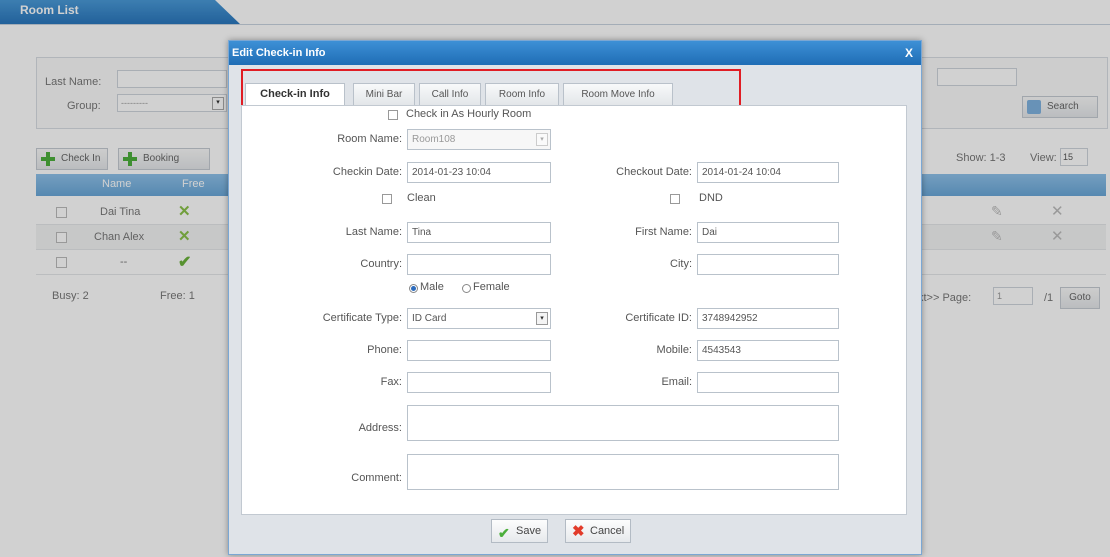 The height and width of the screenshot is (557, 1110). What do you see at coordinates (658, 318) in the screenshot?
I see `certificate-id-label: Certificate ID:` at bounding box center [658, 318].